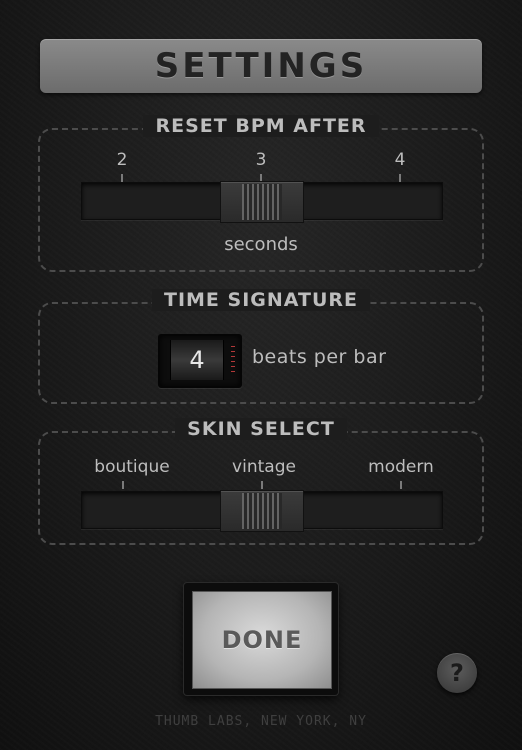 This screenshot has width=522, height=750. I want to click on skin-select-label: SKIN SELECT, so click(261, 429).